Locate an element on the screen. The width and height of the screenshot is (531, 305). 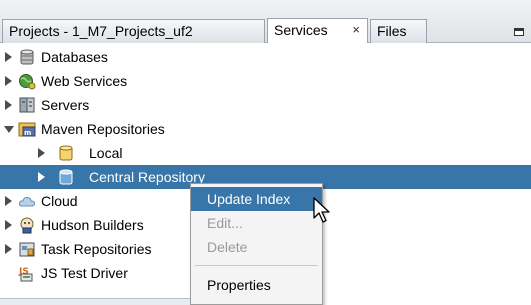
tab-projects: Projects - 1_M7_Projects_uf2 is located at coordinates (133, 31).